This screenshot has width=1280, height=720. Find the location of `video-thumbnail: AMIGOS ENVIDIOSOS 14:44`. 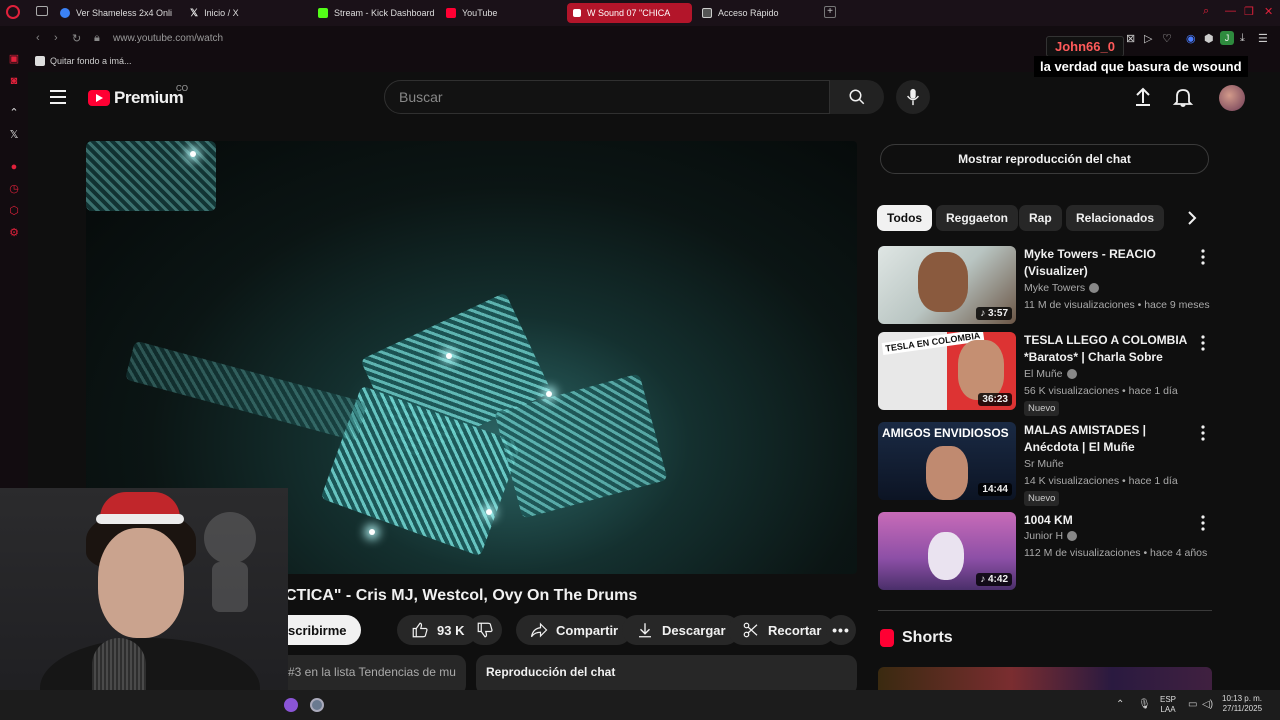

video-thumbnail: AMIGOS ENVIDIOSOS 14:44 is located at coordinates (947, 461).